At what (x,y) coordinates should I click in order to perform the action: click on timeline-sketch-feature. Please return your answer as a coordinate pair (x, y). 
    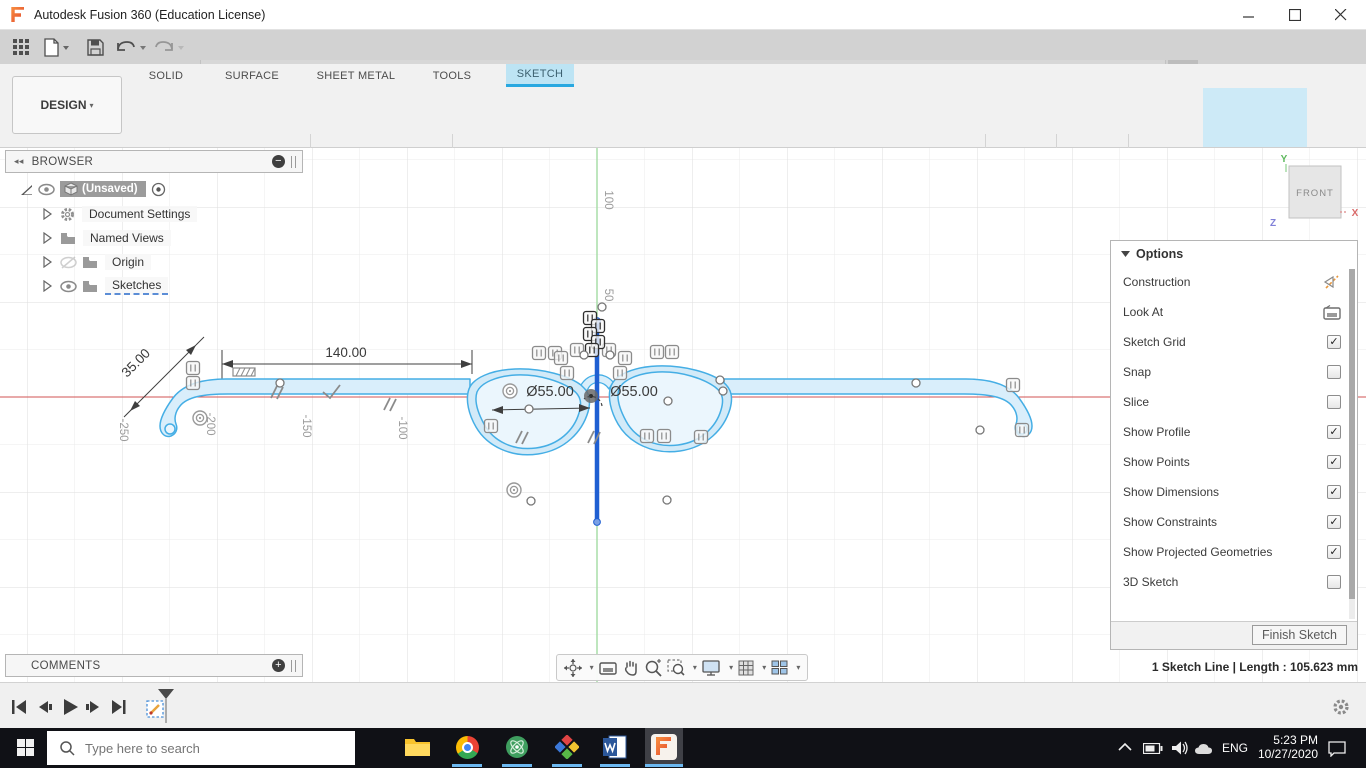
    Looking at the image, I should click on (164, 707).